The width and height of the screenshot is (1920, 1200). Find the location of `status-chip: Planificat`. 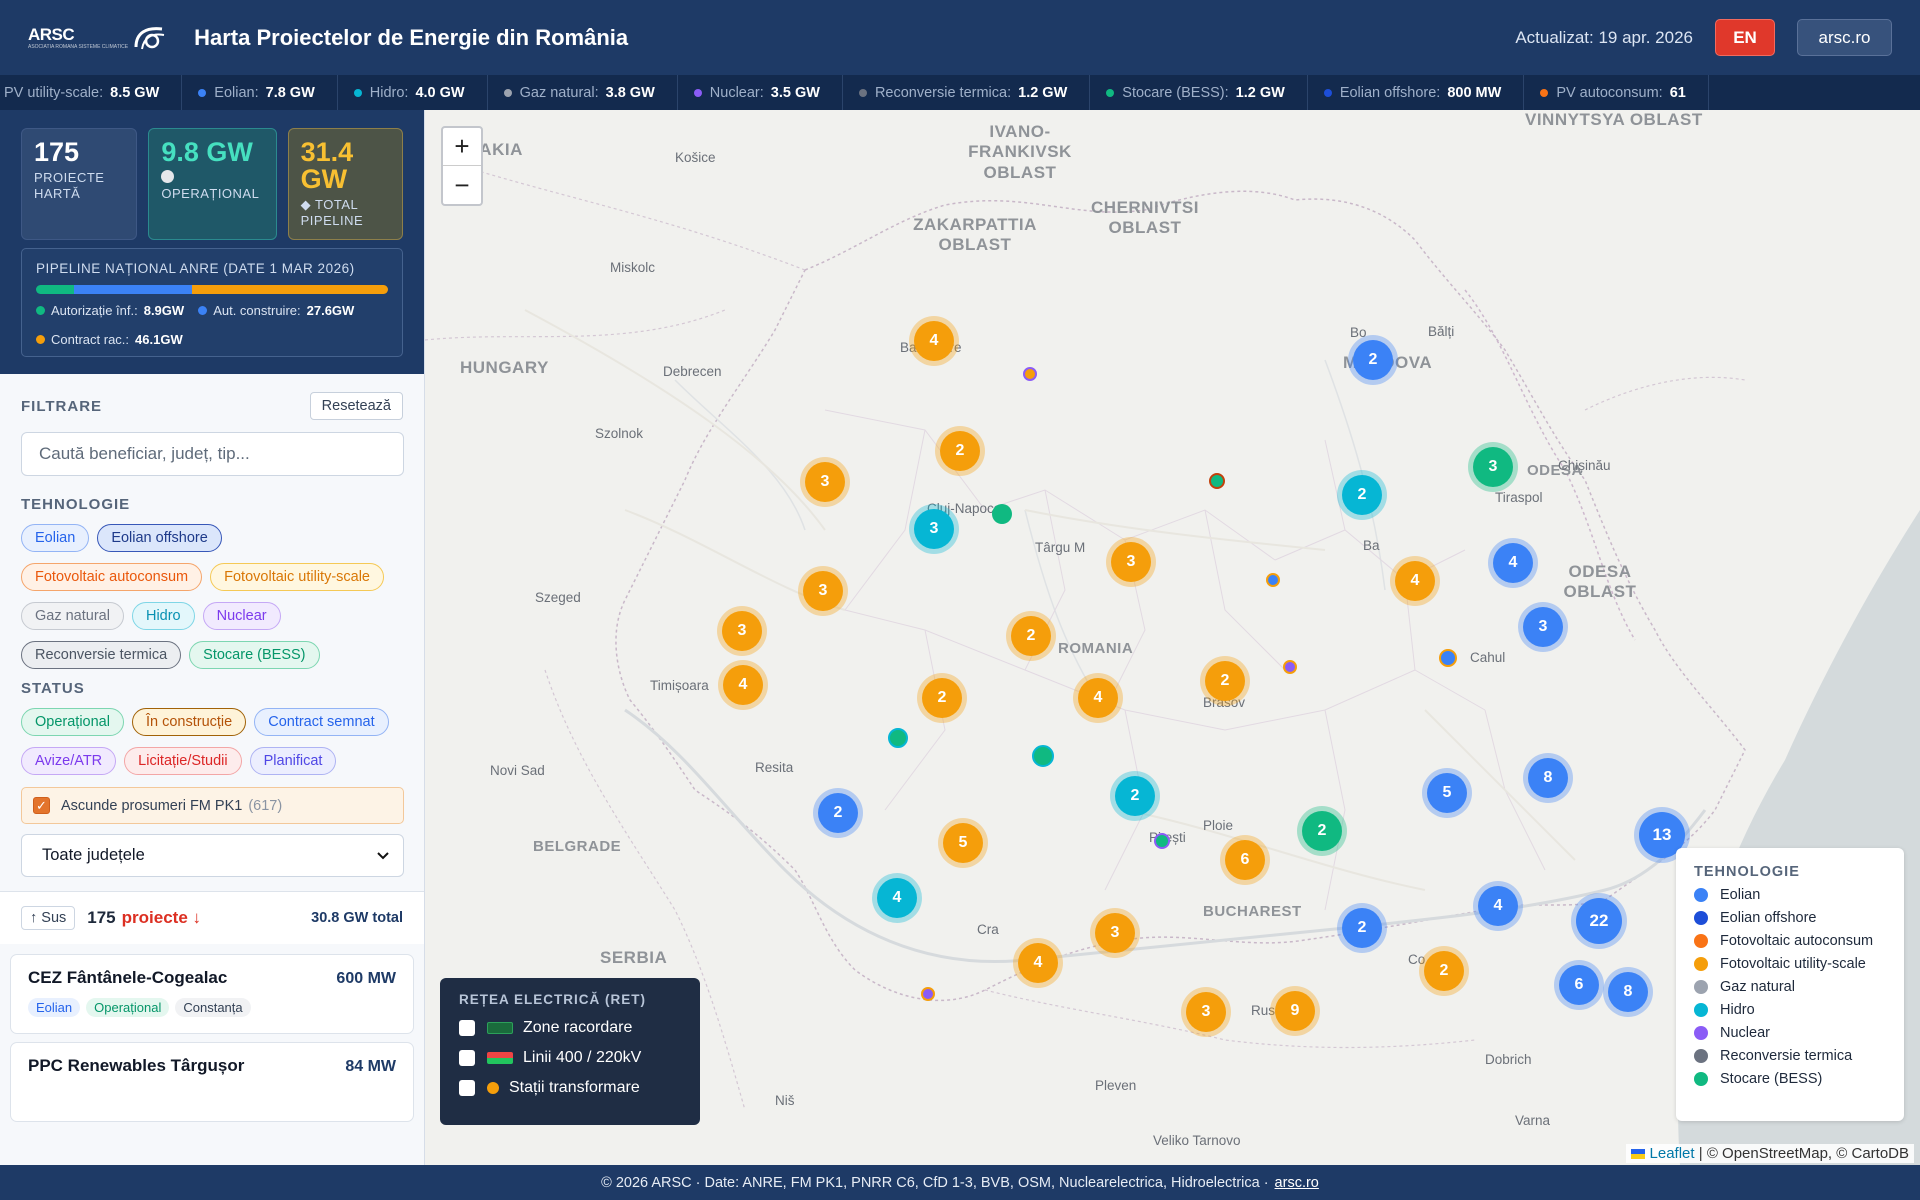

status-chip: Planificat is located at coordinates (293, 761).